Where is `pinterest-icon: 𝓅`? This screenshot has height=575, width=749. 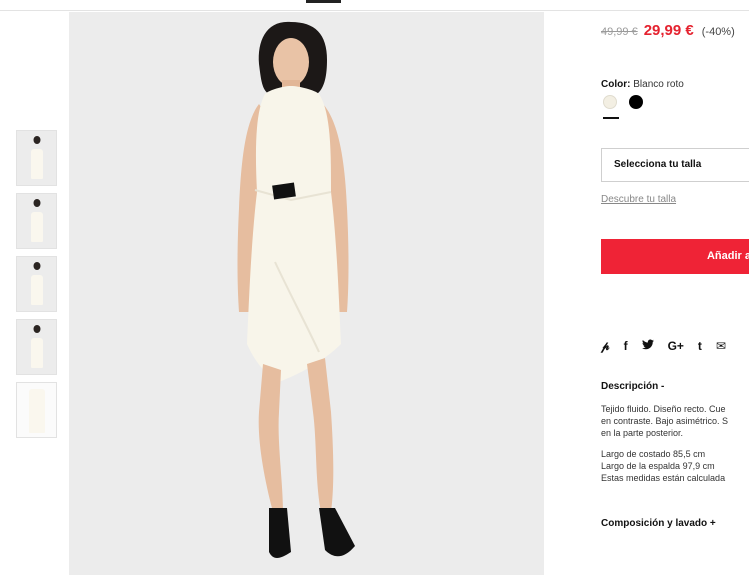
pinterest-icon: 𝓅 is located at coordinates (605, 346).